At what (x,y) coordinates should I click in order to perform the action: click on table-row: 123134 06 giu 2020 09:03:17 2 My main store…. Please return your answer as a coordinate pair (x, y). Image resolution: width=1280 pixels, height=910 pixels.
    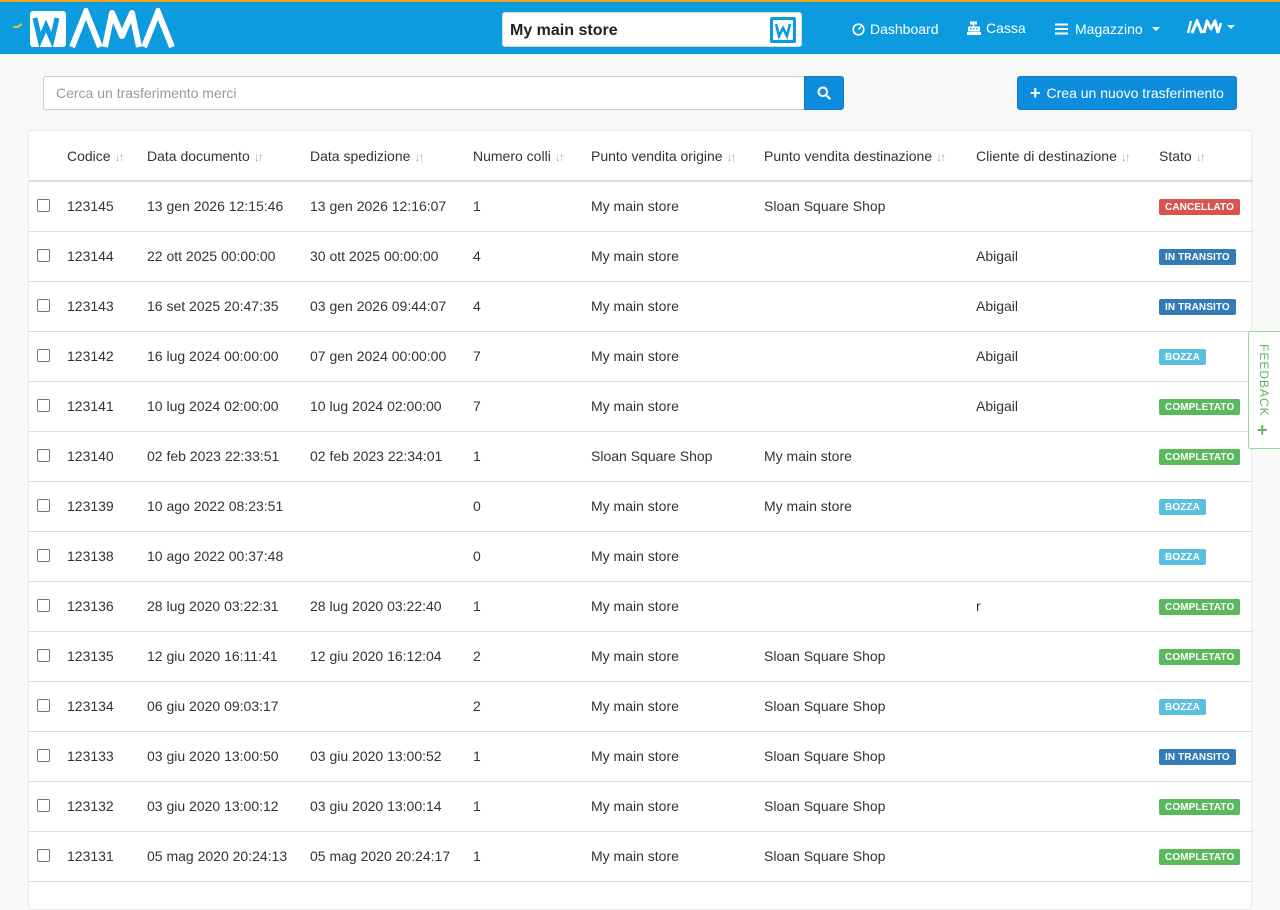
    Looking at the image, I should click on (641, 706).